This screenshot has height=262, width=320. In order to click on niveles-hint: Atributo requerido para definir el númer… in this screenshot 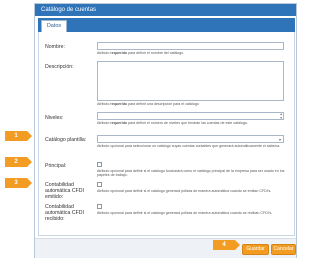, I will do `click(172, 123)`.